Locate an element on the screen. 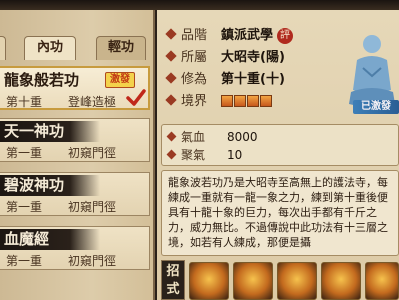 This screenshot has height=300, width=399. move-3-icon is located at coordinates (297, 281).